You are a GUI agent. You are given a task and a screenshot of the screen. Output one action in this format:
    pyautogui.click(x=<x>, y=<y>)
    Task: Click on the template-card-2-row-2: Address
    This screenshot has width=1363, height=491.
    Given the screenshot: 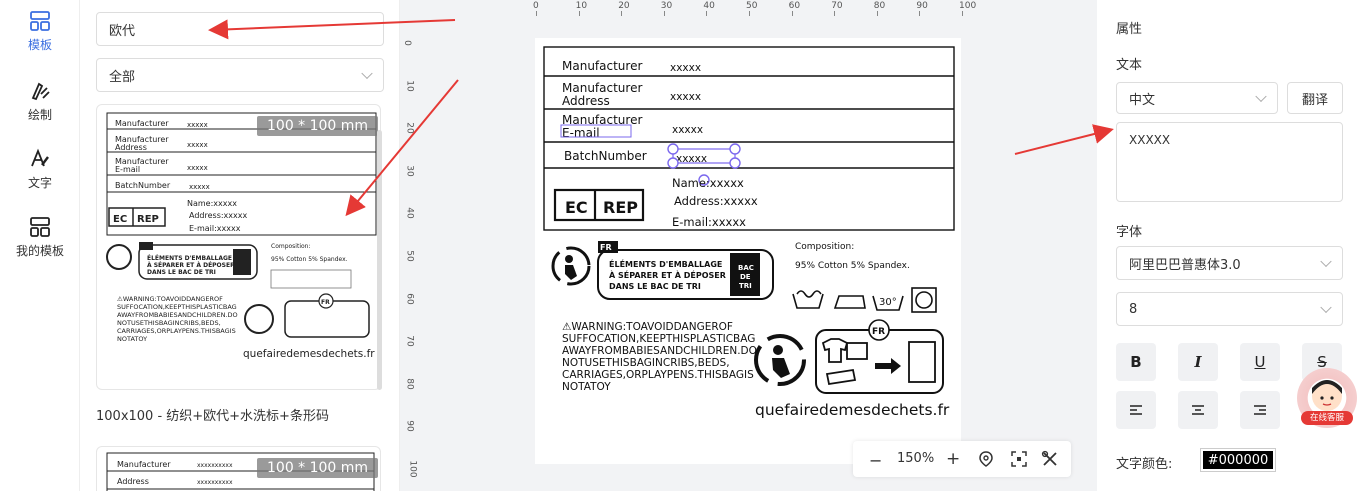 What is the action you would take?
    pyautogui.click(x=133, y=481)
    